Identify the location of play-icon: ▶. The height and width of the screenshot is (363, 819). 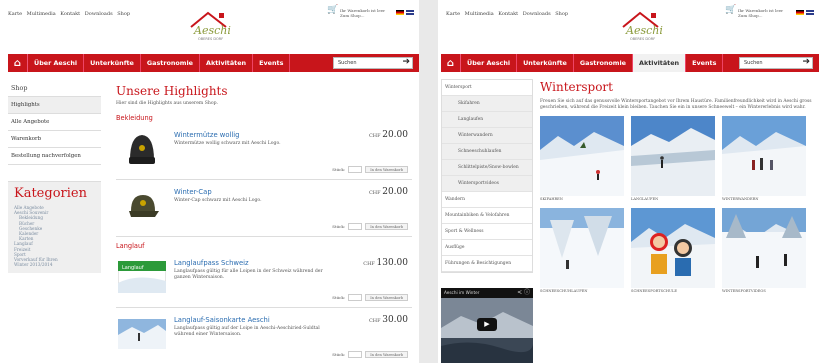
(487, 324).